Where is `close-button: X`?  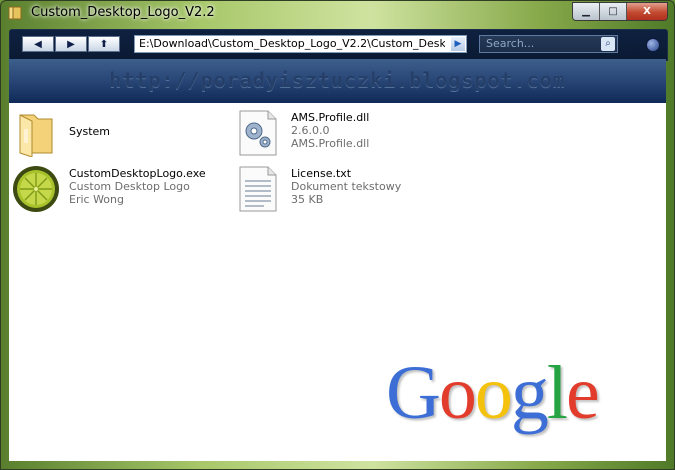
close-button: X is located at coordinates (647, 11).